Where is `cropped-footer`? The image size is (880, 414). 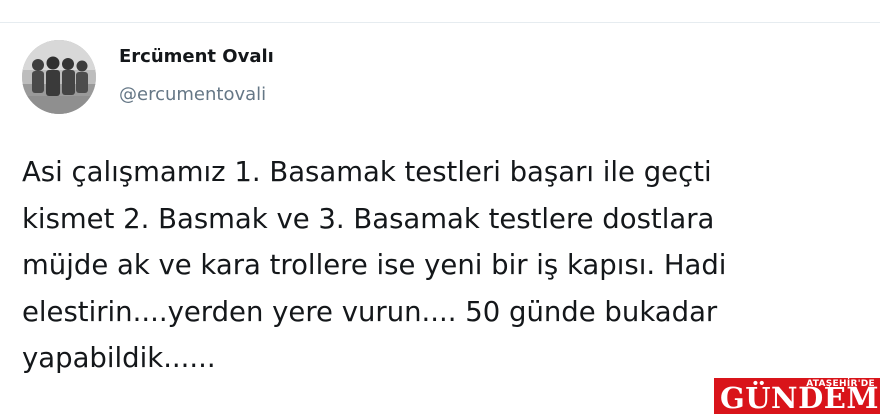
cropped-footer is located at coordinates (352, 410).